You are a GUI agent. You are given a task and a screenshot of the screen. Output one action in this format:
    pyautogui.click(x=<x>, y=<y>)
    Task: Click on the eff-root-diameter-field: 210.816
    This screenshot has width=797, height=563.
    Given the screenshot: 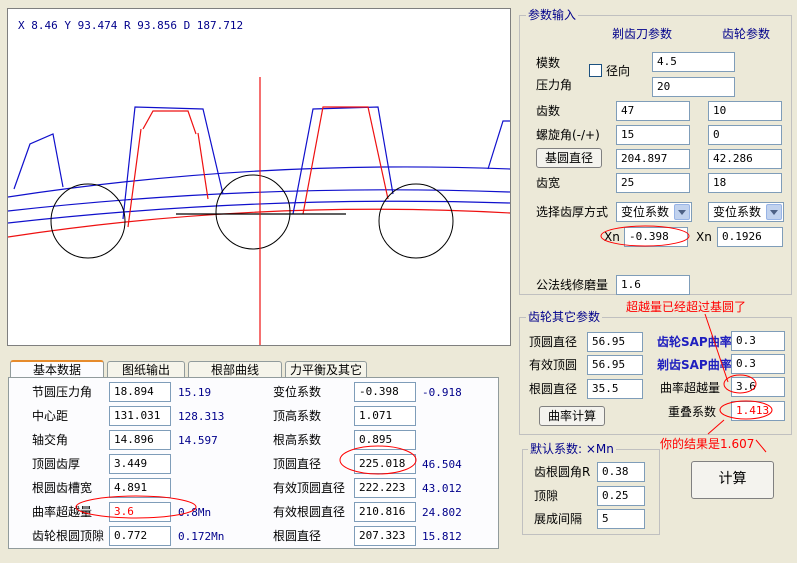 What is the action you would take?
    pyautogui.click(x=385, y=512)
    